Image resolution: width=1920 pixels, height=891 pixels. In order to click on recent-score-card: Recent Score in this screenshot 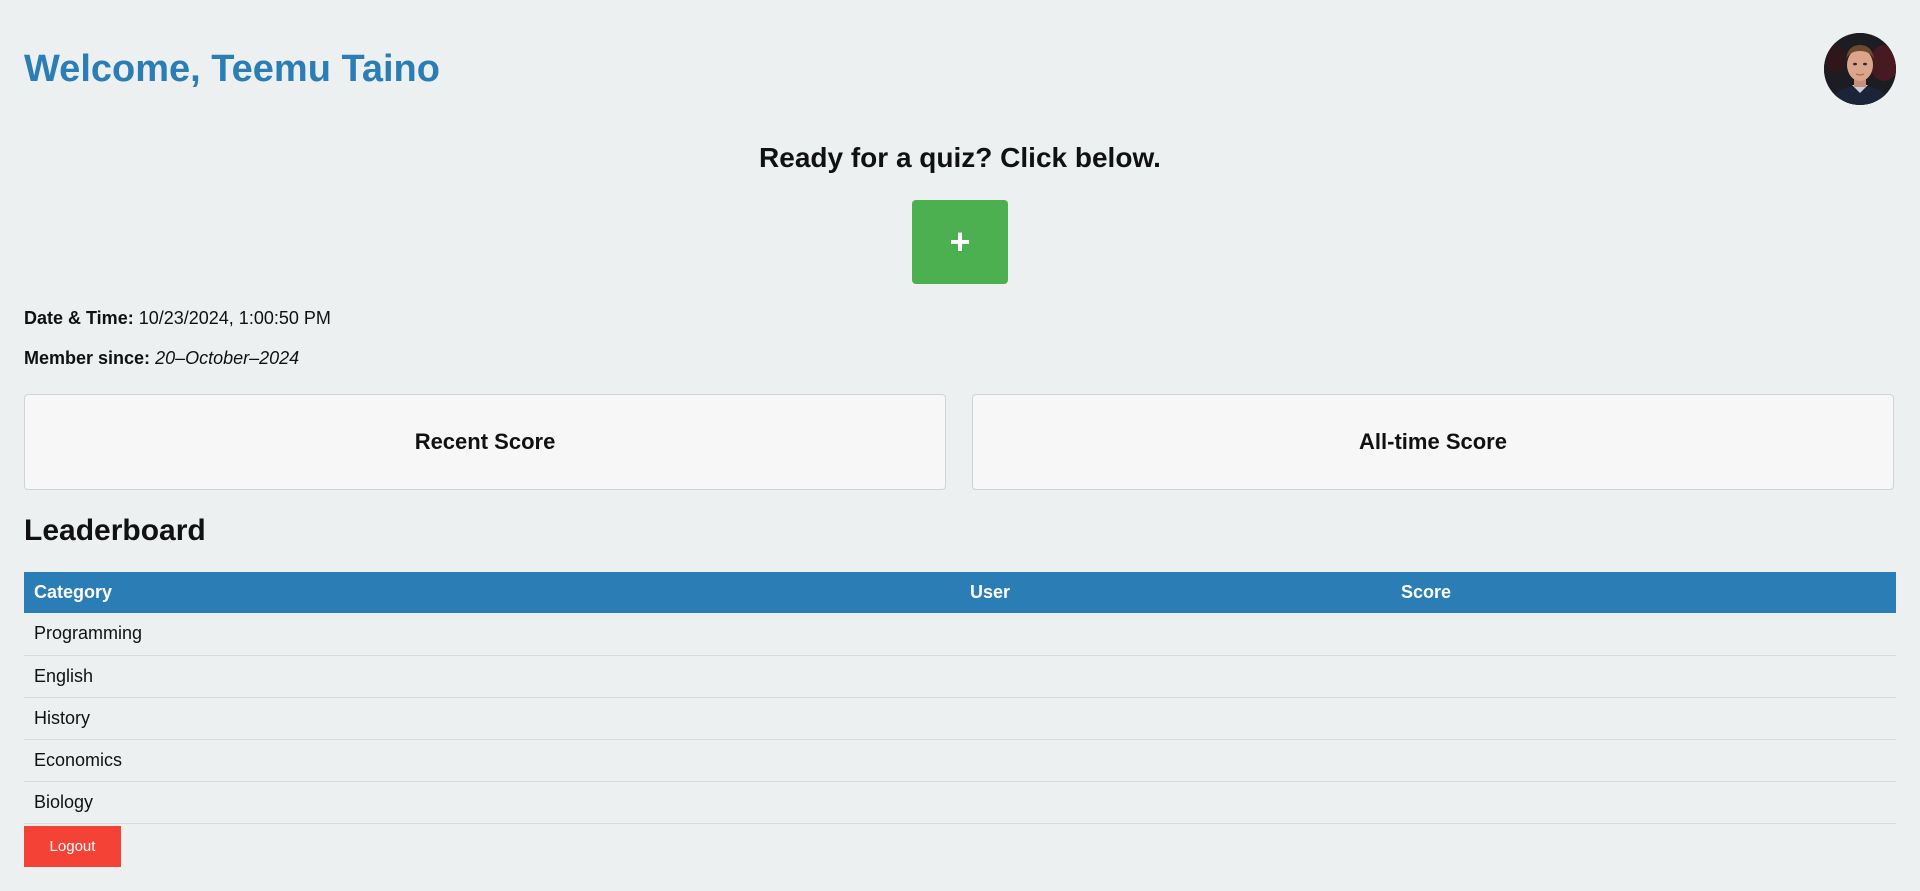, I will do `click(485, 442)`.